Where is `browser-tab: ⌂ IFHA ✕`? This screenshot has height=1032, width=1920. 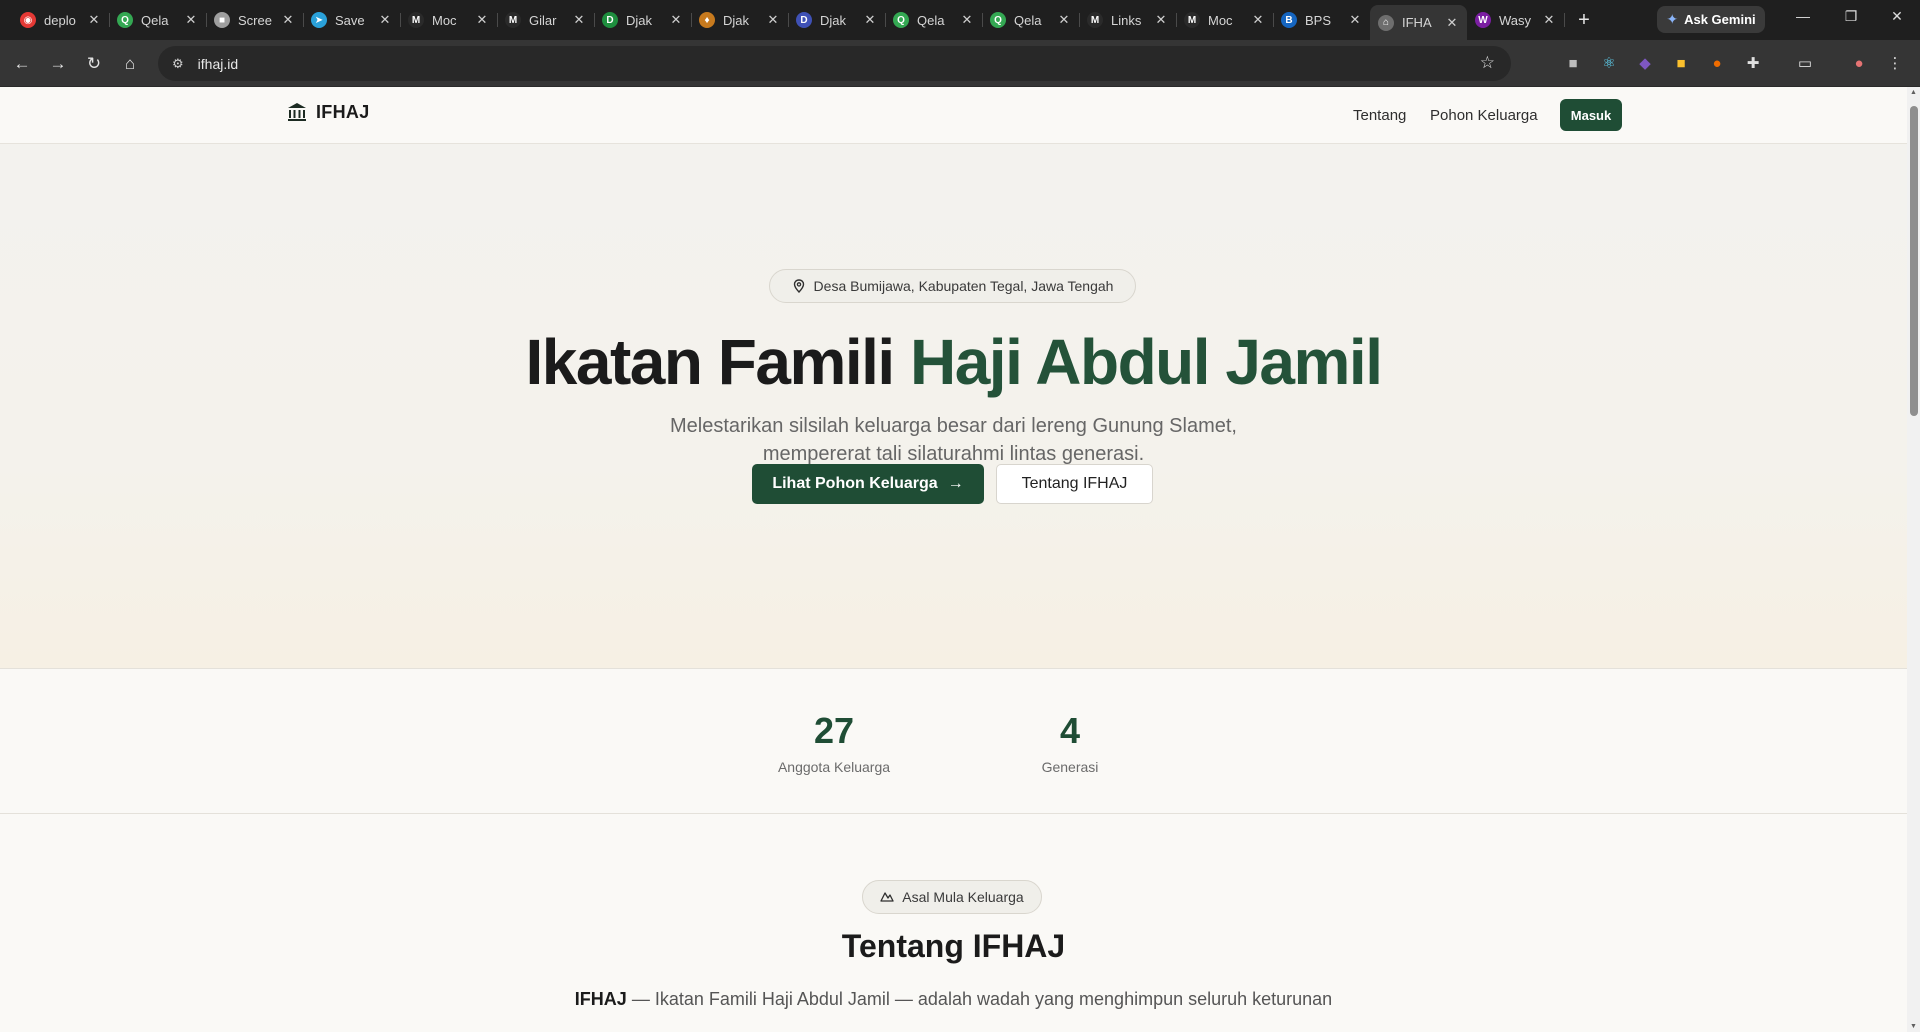 browser-tab: ⌂ IFHA ✕ is located at coordinates (1418, 22).